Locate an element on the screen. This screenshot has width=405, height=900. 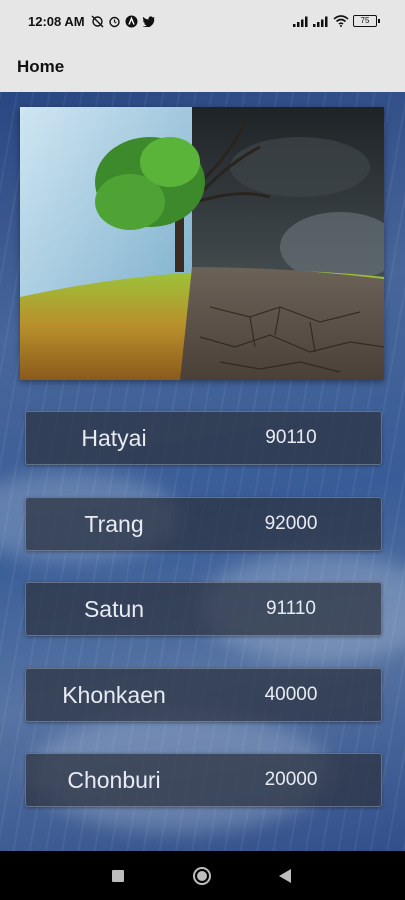
square-recents-icon is located at coordinates (118, 875).